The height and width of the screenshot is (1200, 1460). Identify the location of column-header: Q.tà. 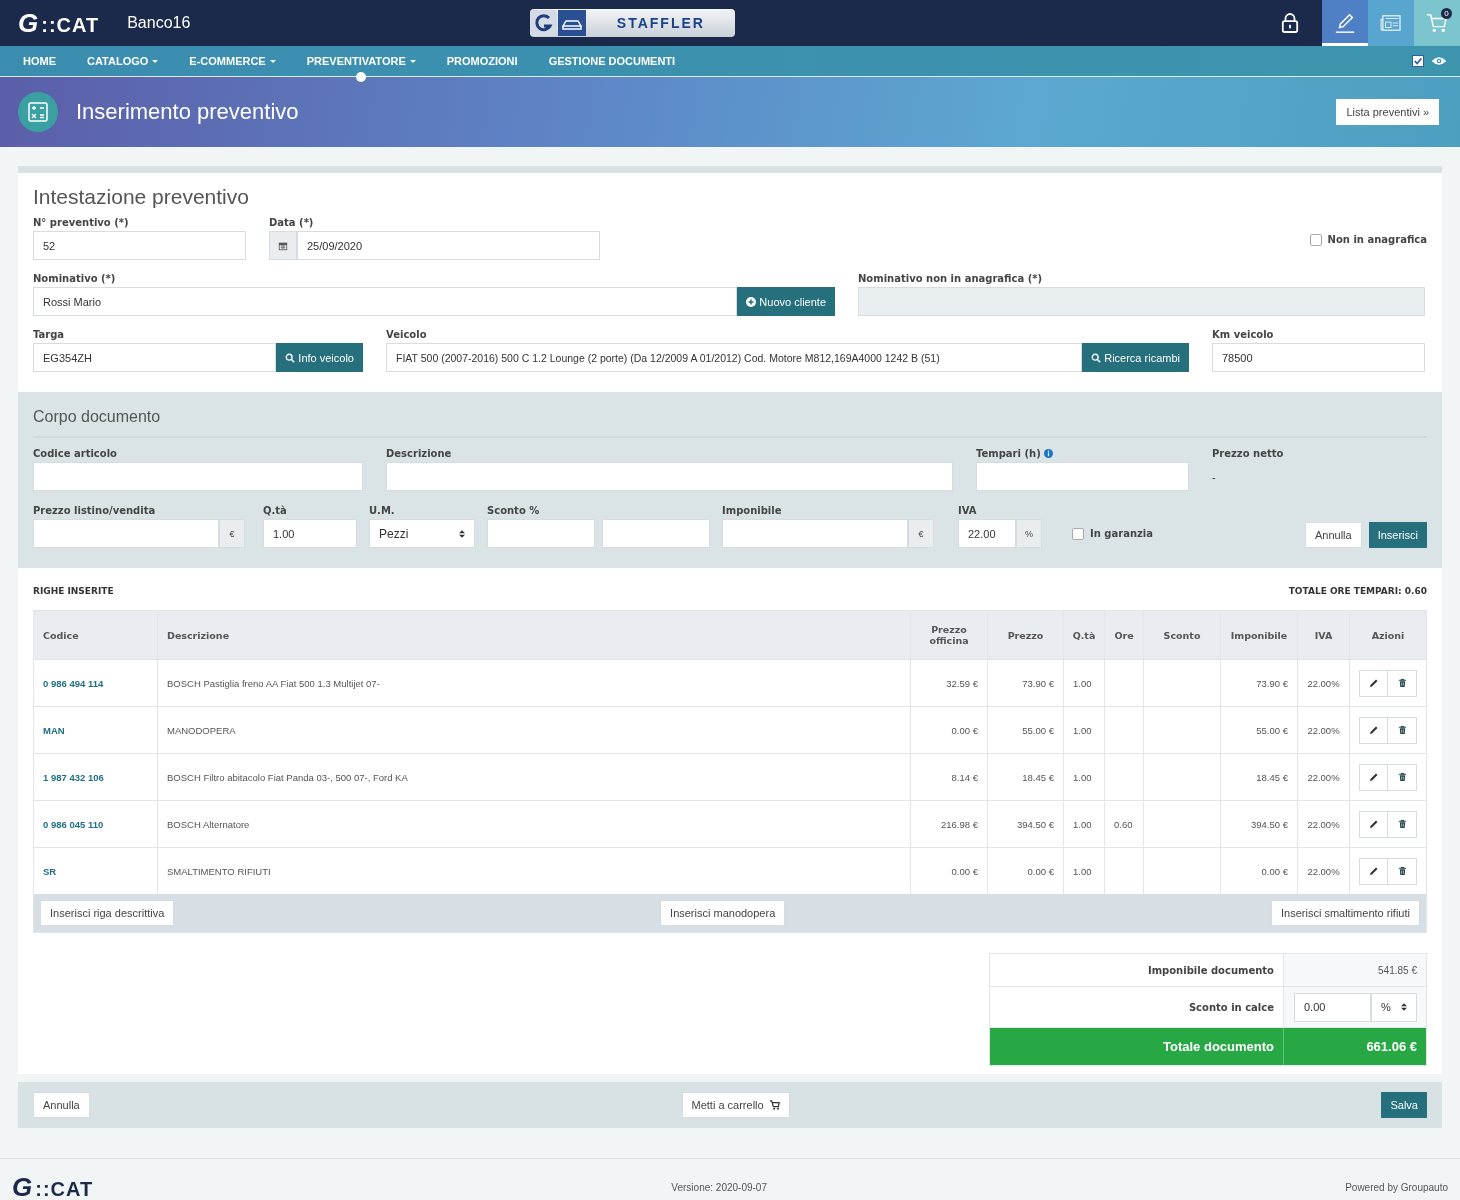
(1083, 635).